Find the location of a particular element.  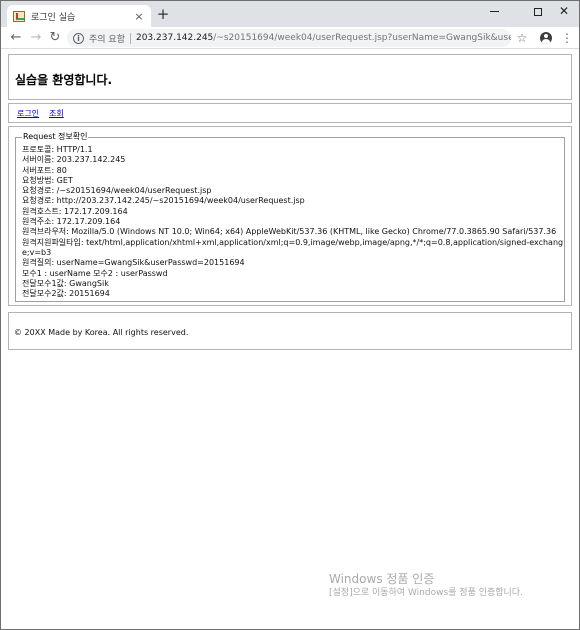

url-host: 203.237.142.245 is located at coordinates (174, 38).